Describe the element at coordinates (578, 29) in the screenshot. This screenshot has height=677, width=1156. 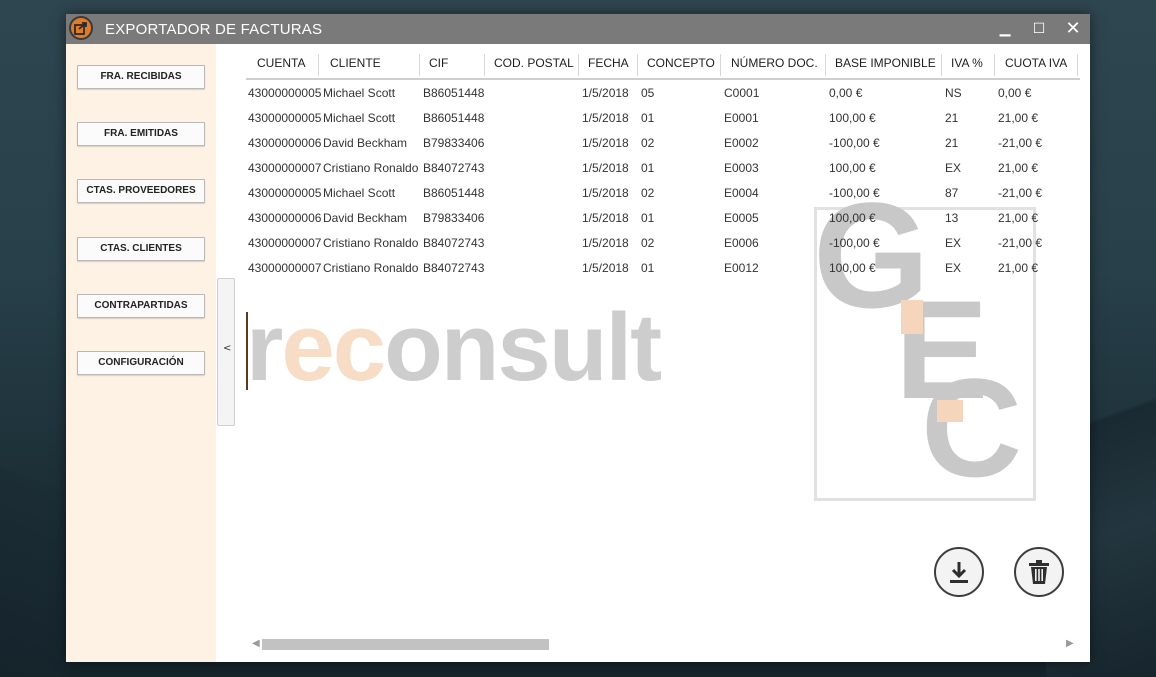
I see `title-bar: EXPORTADOR DE FACTURAS ▁ ☐ ✕` at that location.